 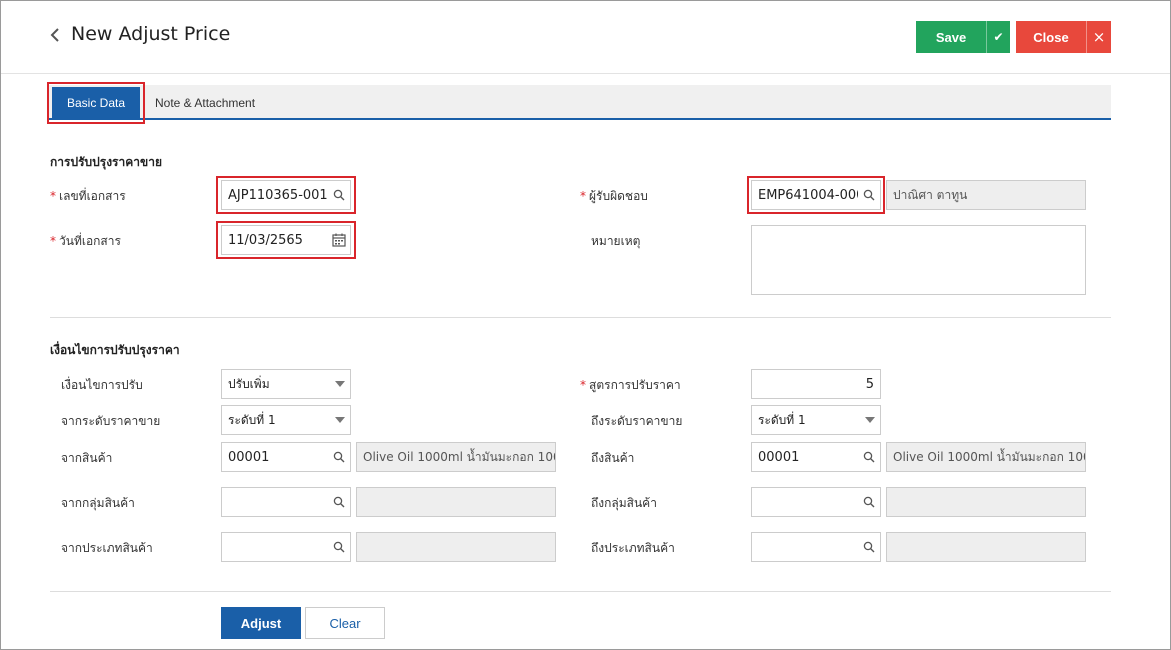 What do you see at coordinates (107, 548) in the screenshot?
I see `from-type-label: จากประเภทสินค้า` at bounding box center [107, 548].